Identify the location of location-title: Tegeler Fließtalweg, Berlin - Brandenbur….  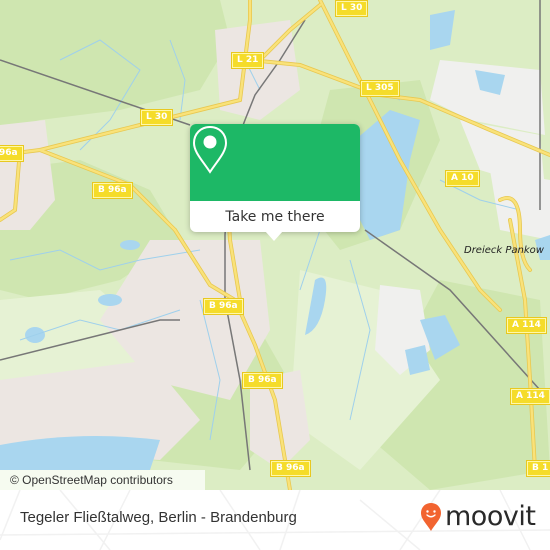
(158, 517).